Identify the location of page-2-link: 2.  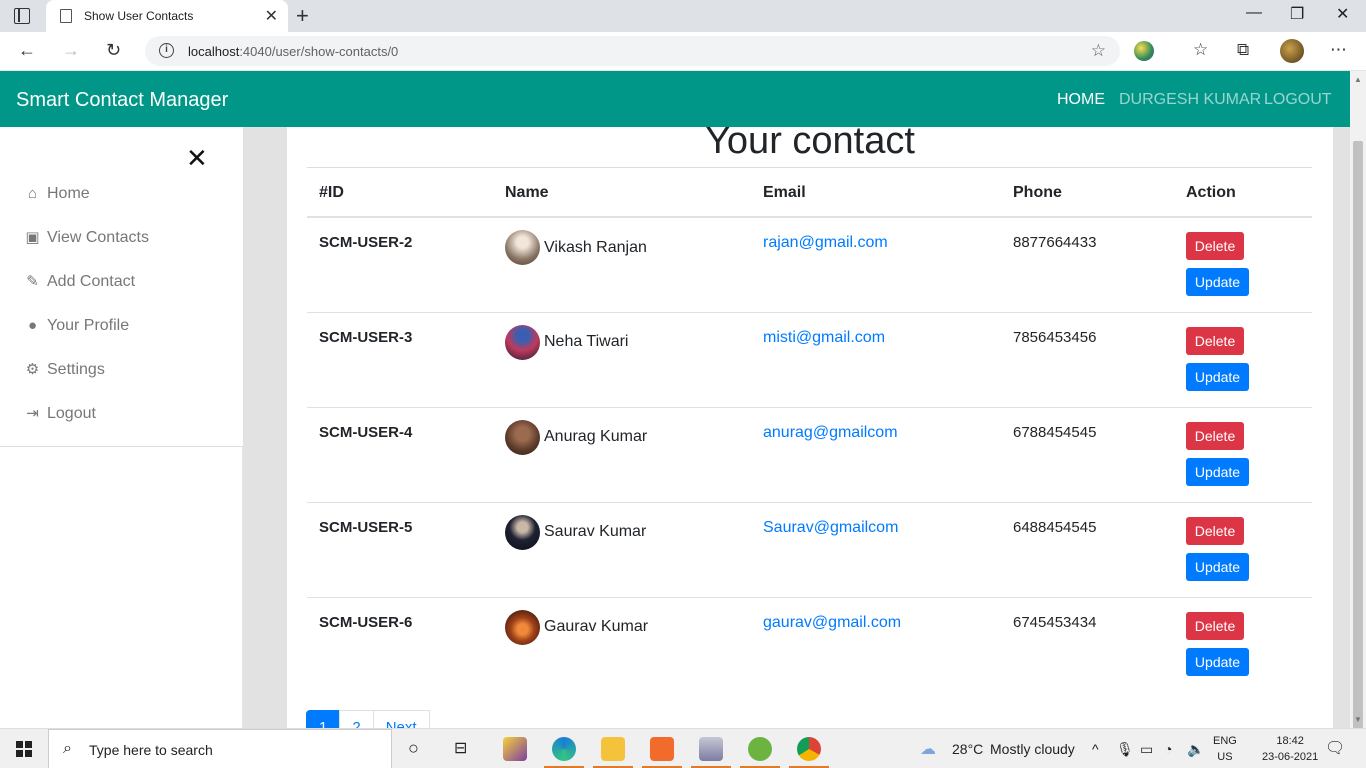
(356, 719).